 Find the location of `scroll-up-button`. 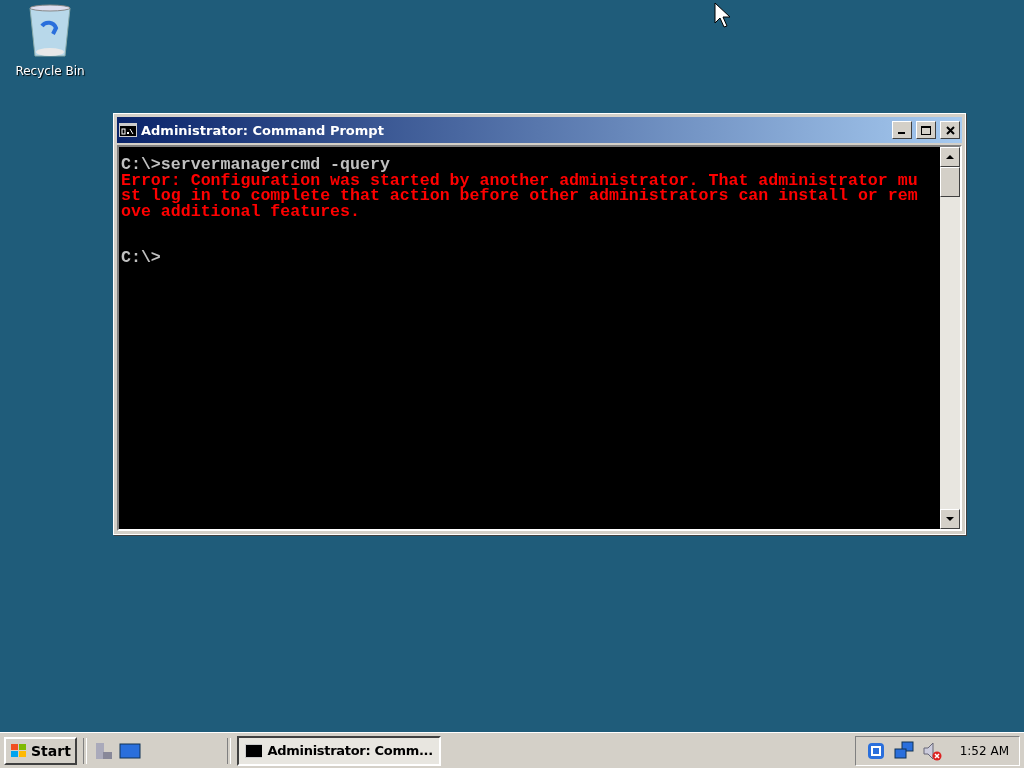

scroll-up-button is located at coordinates (950, 157).